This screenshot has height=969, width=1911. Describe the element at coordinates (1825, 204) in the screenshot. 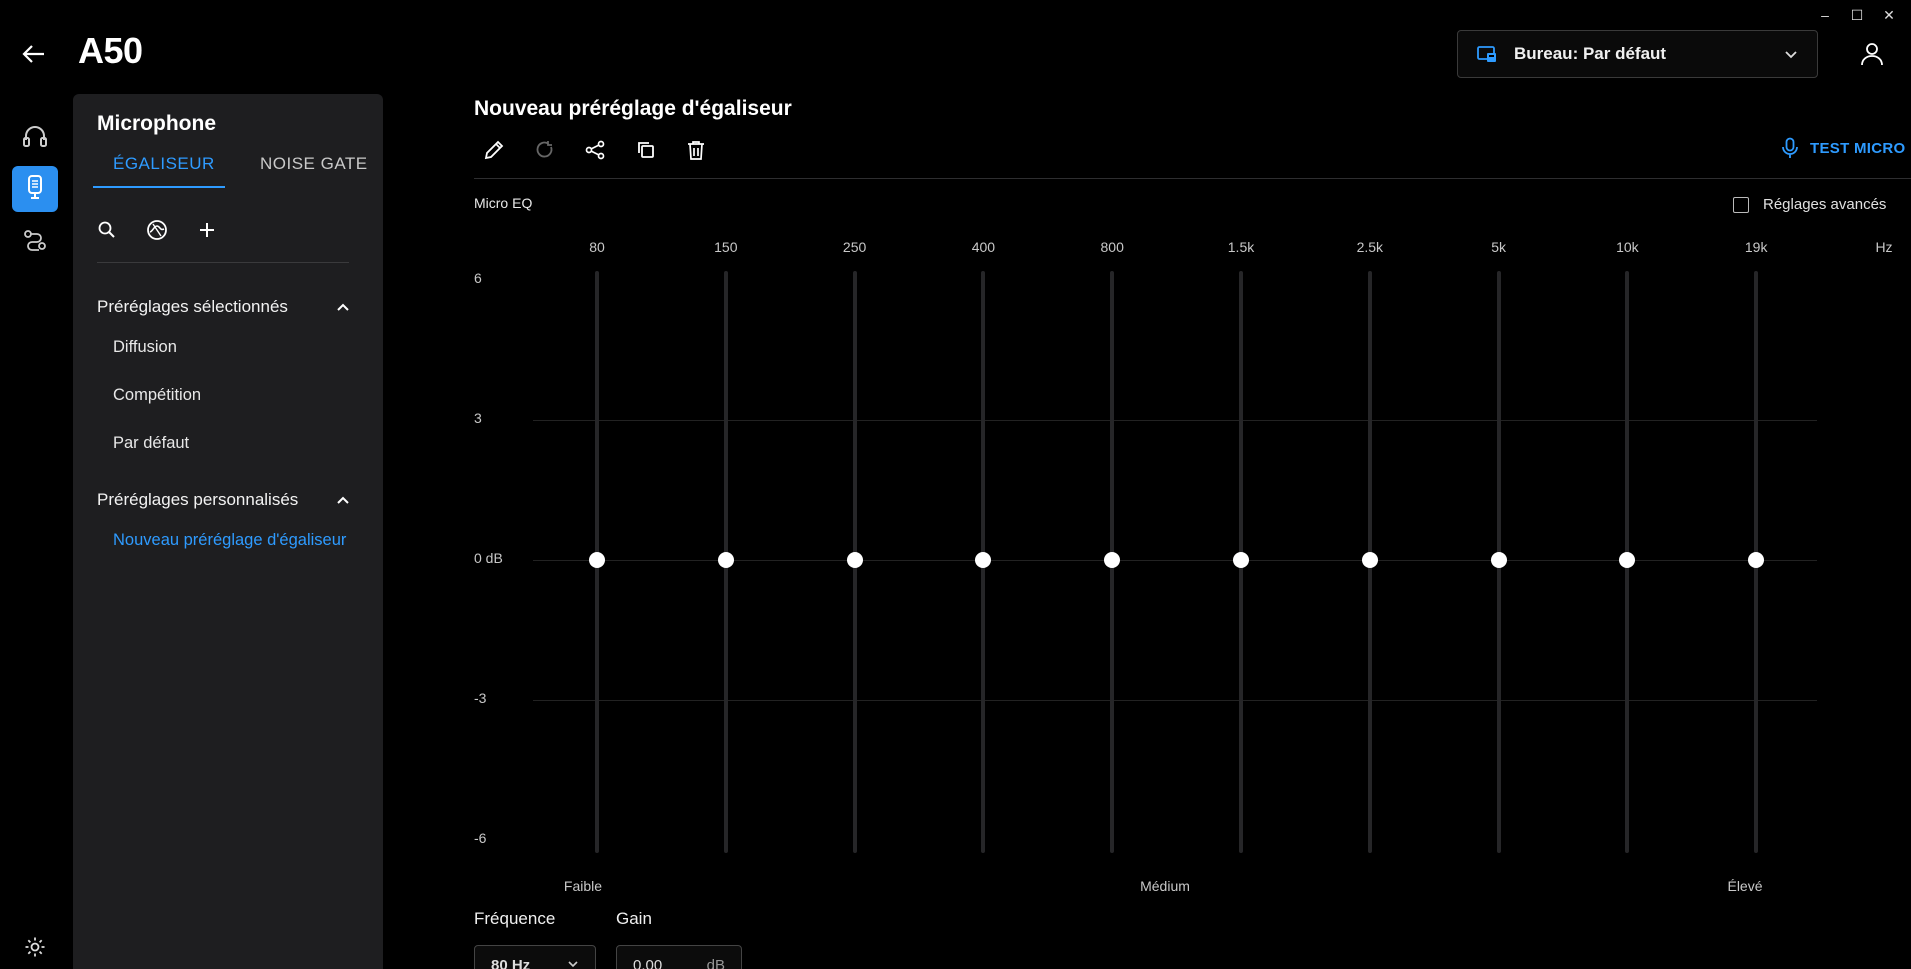

I see `advanced-settings-label: Réglages avancés` at that location.